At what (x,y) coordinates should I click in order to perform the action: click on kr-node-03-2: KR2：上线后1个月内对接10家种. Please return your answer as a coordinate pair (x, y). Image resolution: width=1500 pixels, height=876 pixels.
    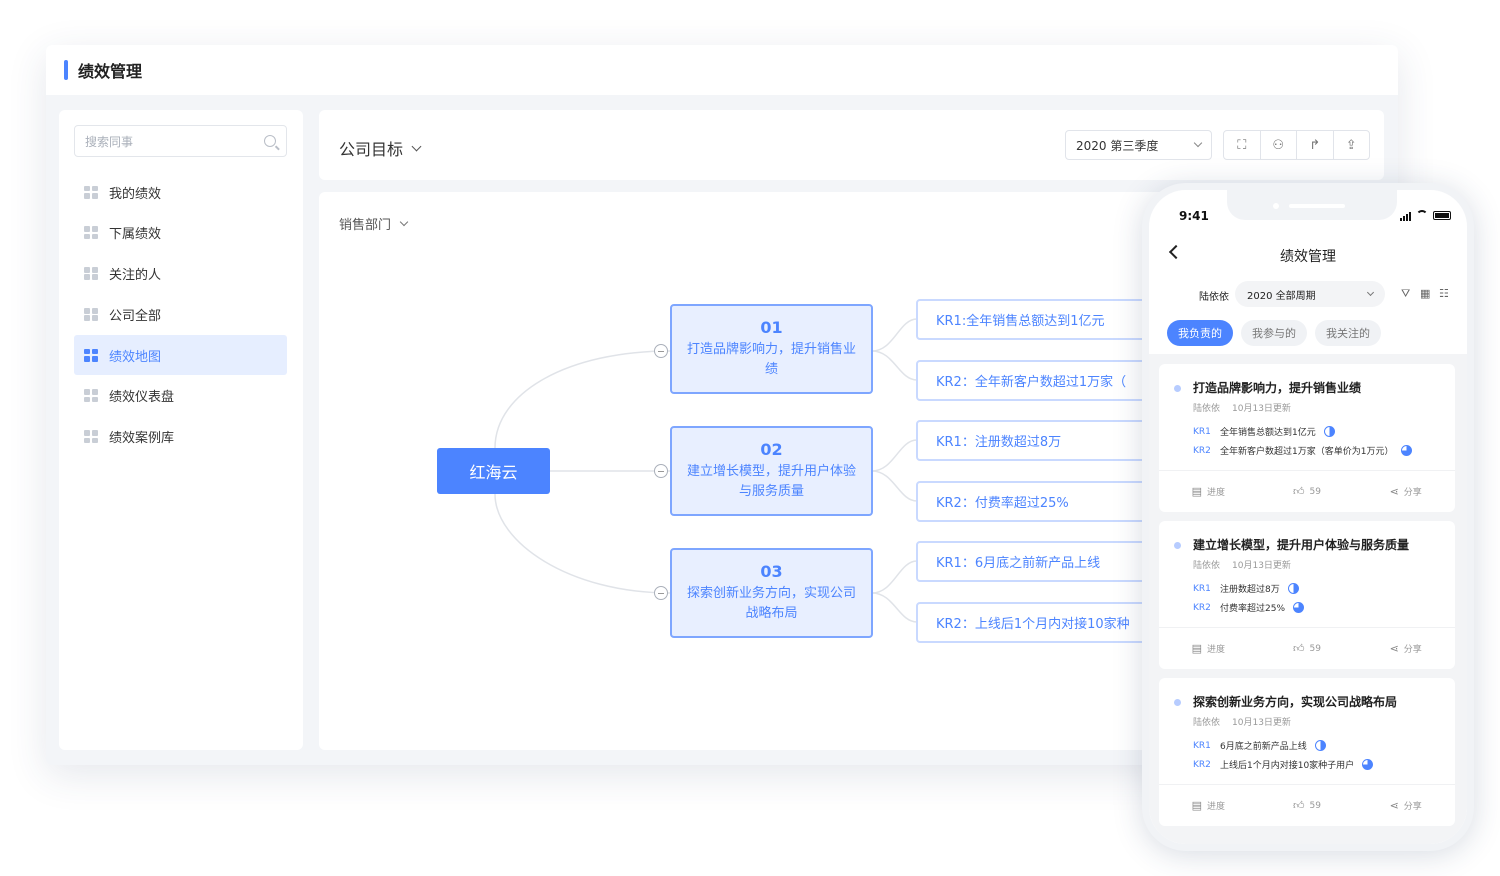
    Looking at the image, I should click on (1036, 622).